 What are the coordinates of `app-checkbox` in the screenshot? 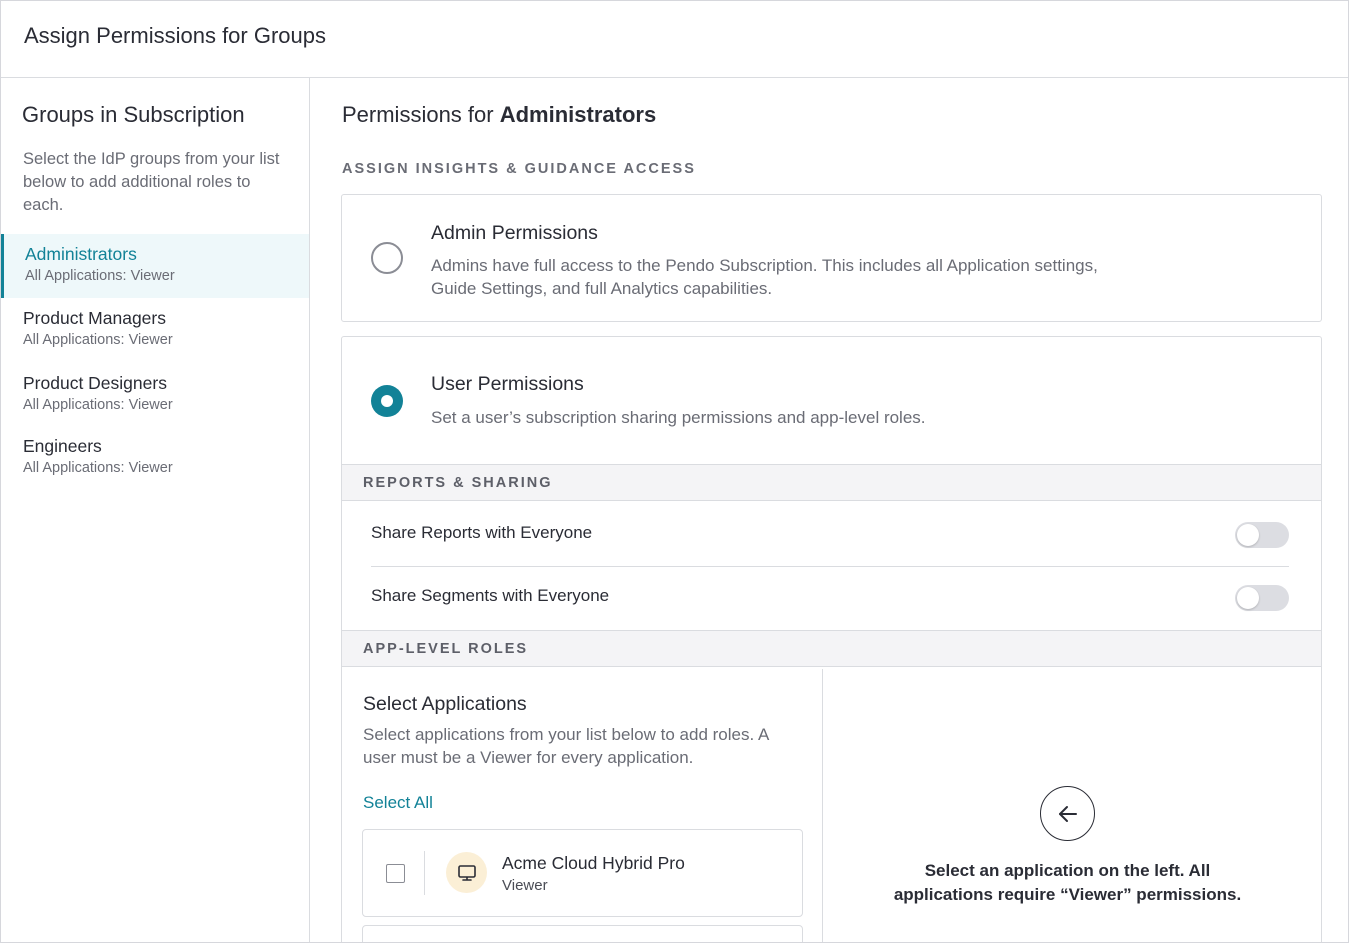 It's located at (395, 873).